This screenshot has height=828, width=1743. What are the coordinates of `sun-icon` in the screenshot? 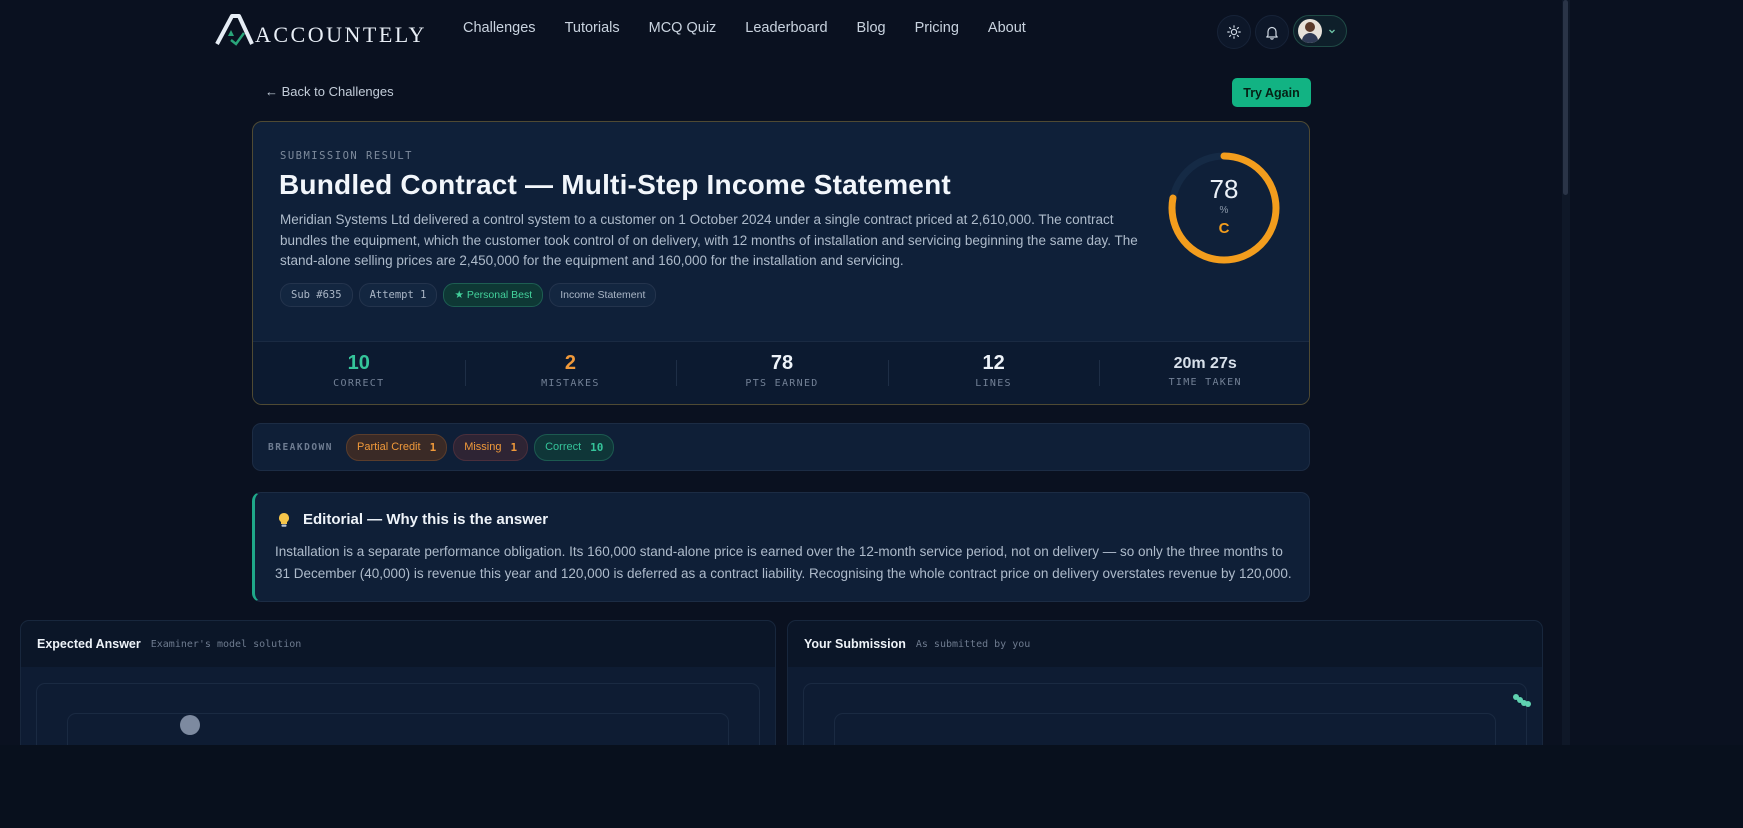 It's located at (1234, 32).